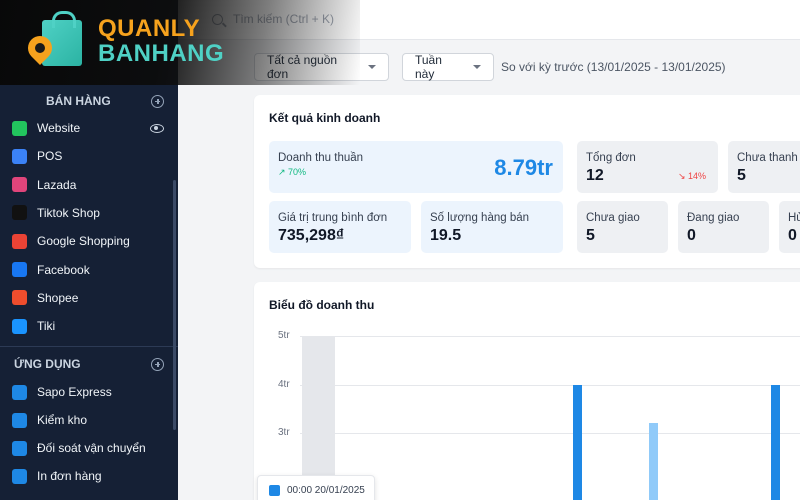 The image size is (800, 500). What do you see at coordinates (19, 476) in the screenshot?
I see `print-icon` at bounding box center [19, 476].